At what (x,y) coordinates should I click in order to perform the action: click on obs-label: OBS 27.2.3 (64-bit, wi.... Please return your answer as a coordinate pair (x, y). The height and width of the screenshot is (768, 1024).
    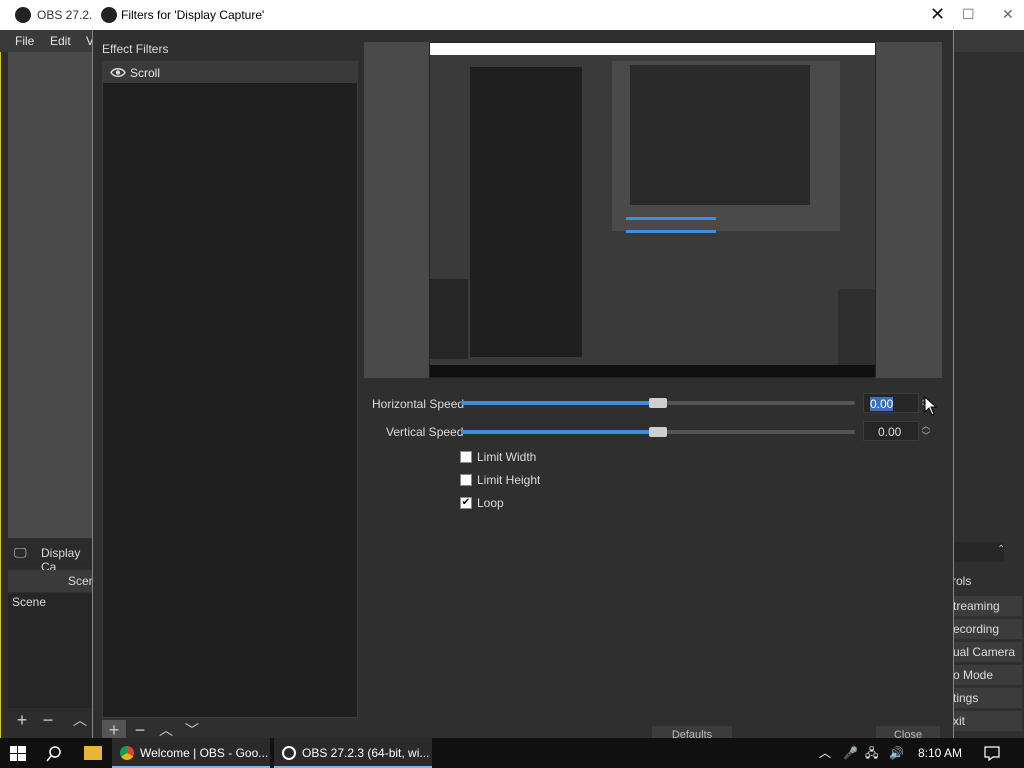
    Looking at the image, I should click on (366, 753).